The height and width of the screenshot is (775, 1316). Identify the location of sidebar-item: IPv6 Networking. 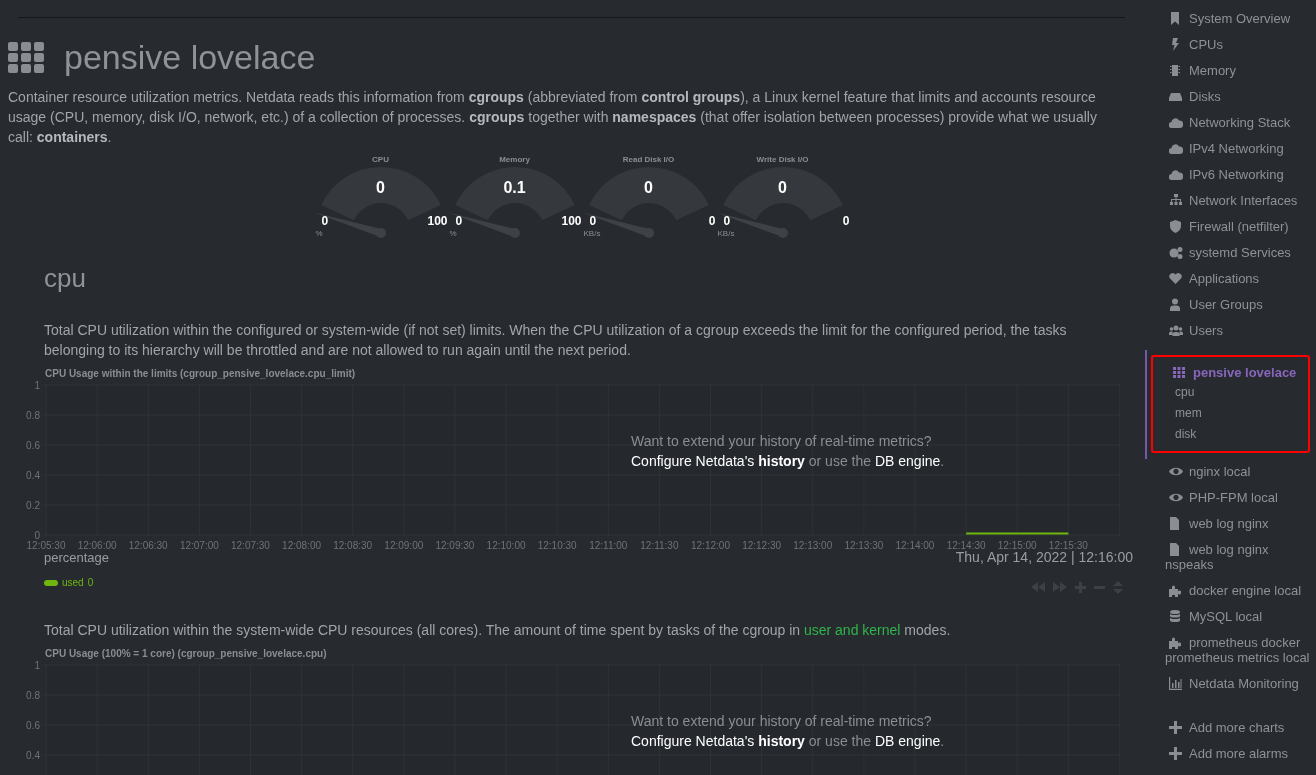
(1230, 175).